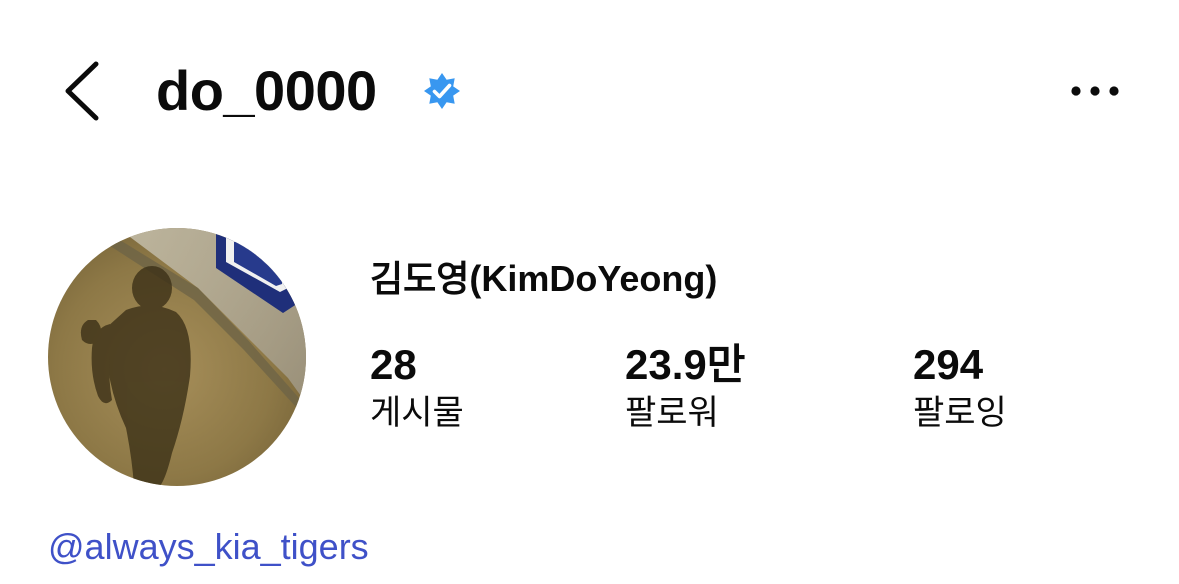  What do you see at coordinates (417, 413) in the screenshot?
I see `posts-label: 게시물` at bounding box center [417, 413].